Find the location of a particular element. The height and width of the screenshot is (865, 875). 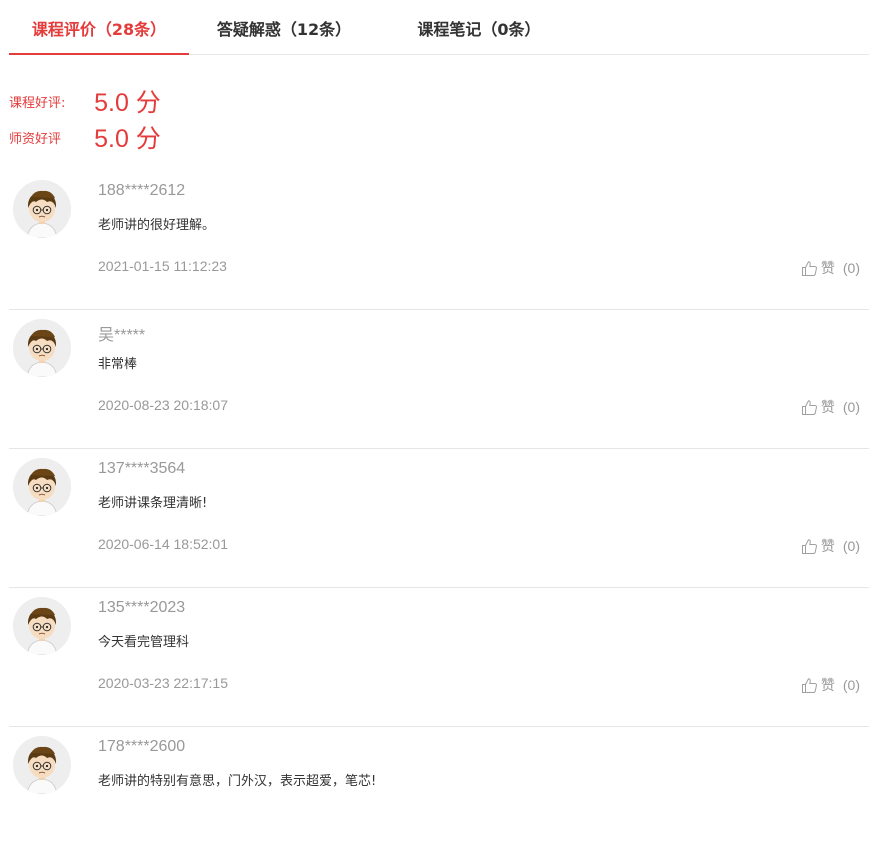

tab-qa: 答疑解惑（12条） is located at coordinates (284, 27).